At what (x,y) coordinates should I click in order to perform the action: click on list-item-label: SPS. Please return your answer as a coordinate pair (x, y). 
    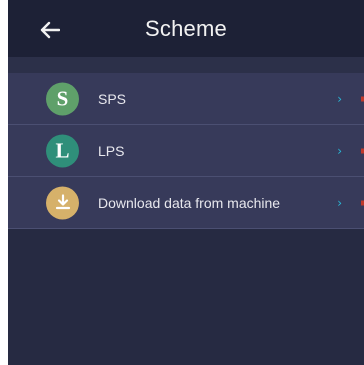
    Looking at the image, I should click on (112, 98).